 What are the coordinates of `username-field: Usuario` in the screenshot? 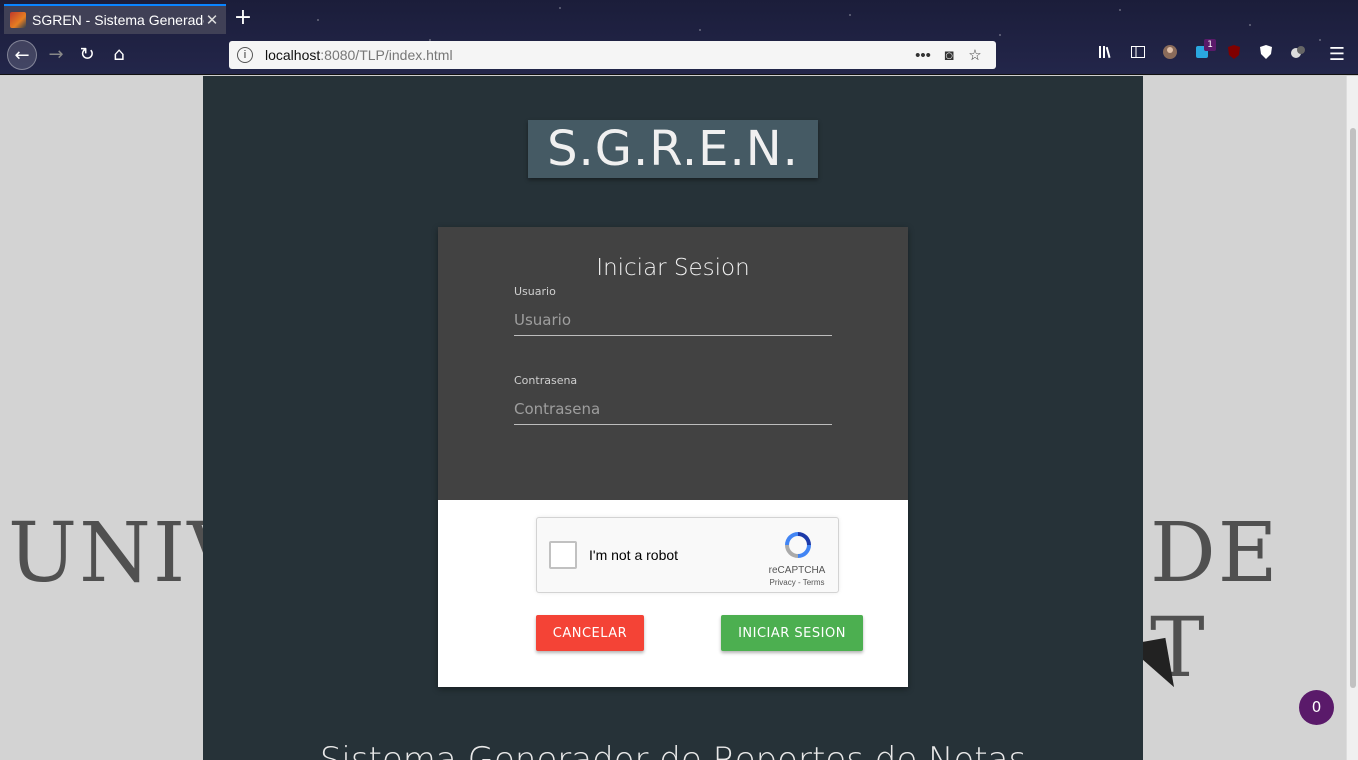 It's located at (673, 310).